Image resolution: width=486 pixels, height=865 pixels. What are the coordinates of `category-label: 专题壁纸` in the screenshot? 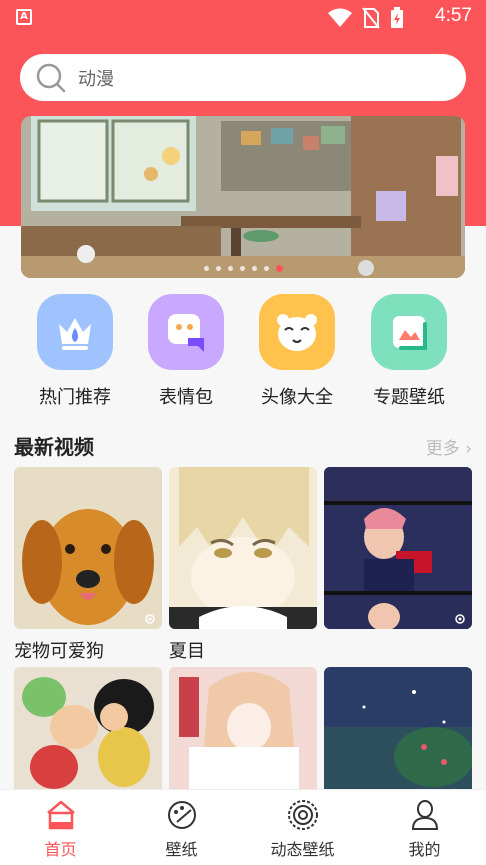 It's located at (409, 397).